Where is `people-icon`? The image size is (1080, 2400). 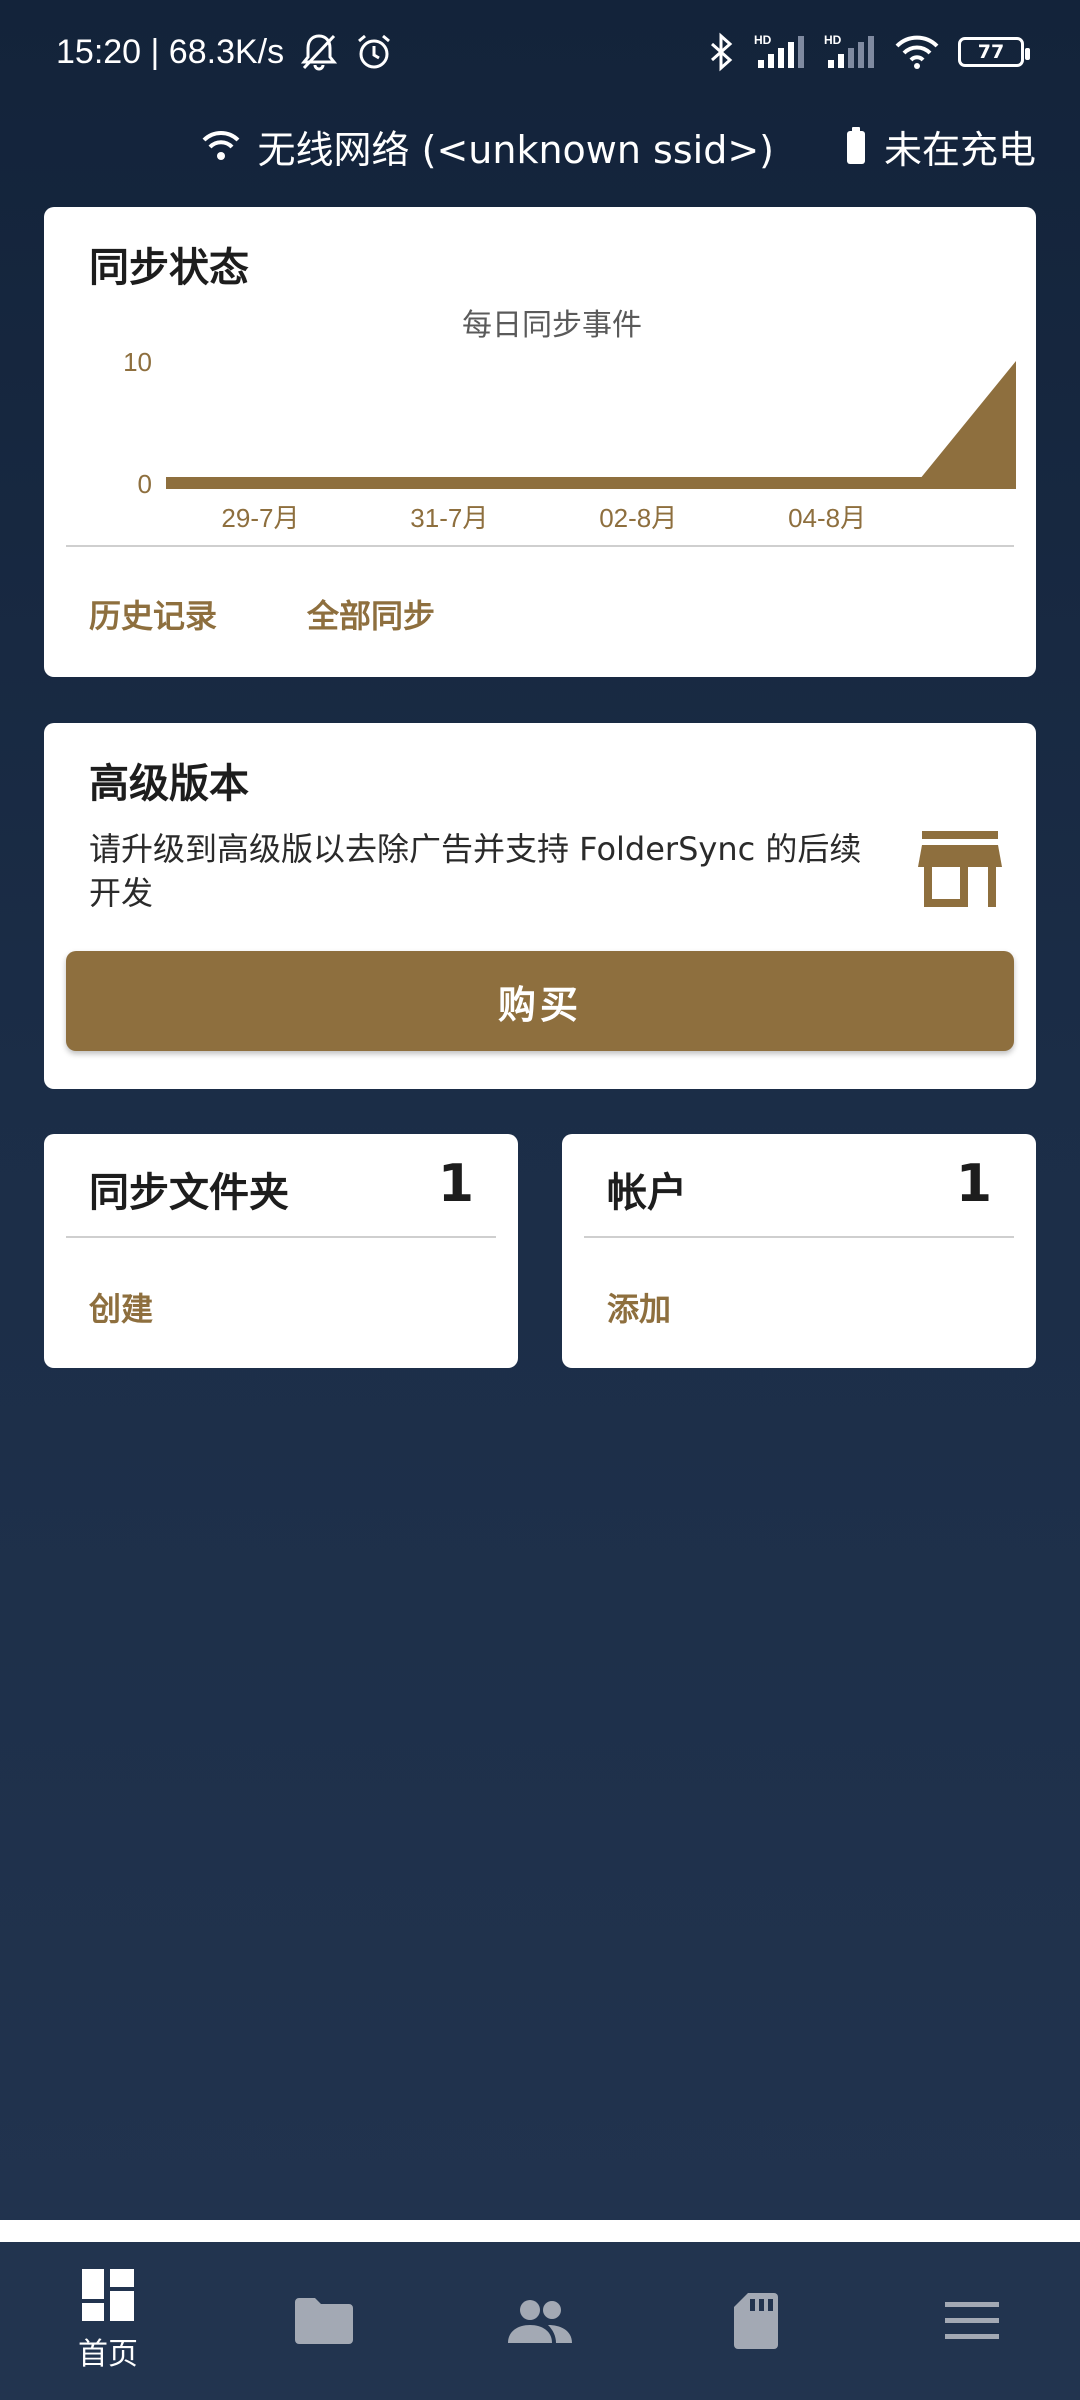
people-icon is located at coordinates (540, 2321).